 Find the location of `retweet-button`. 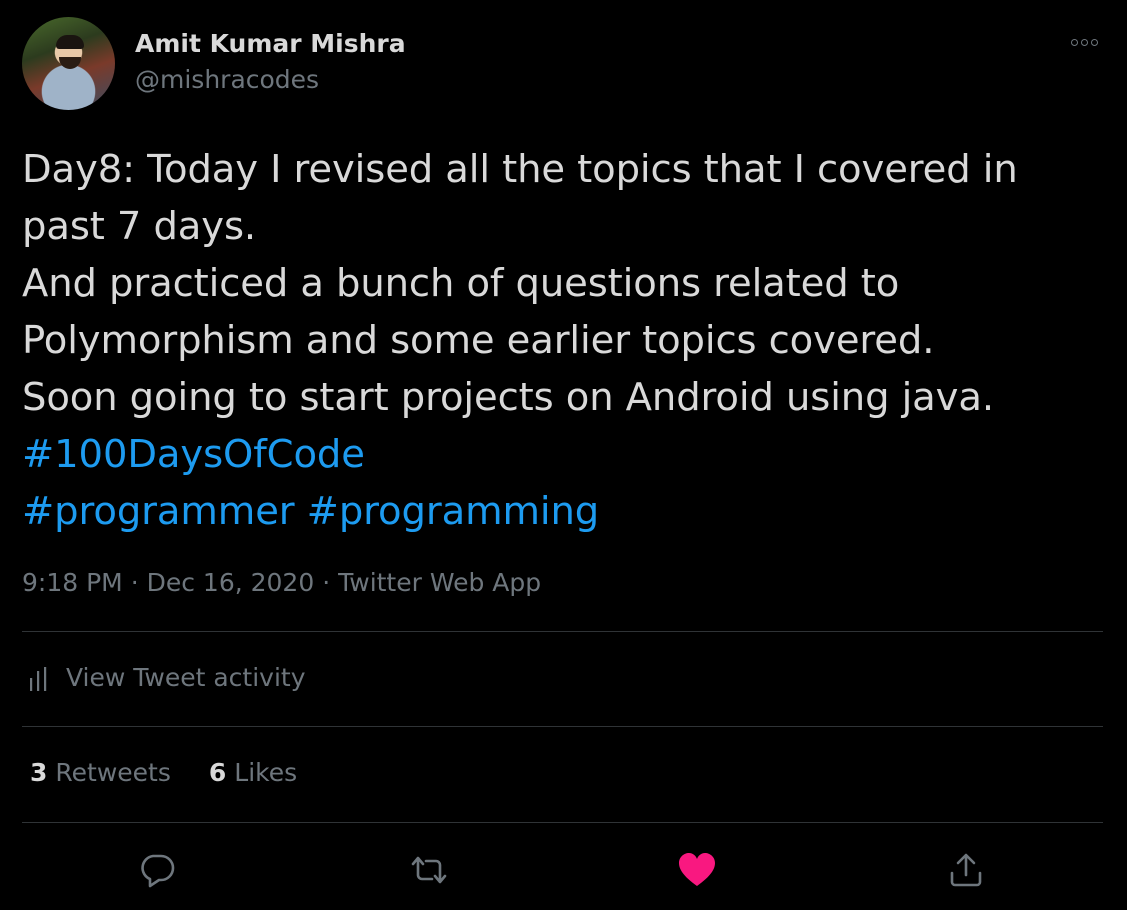

retweet-button is located at coordinates (429, 870).